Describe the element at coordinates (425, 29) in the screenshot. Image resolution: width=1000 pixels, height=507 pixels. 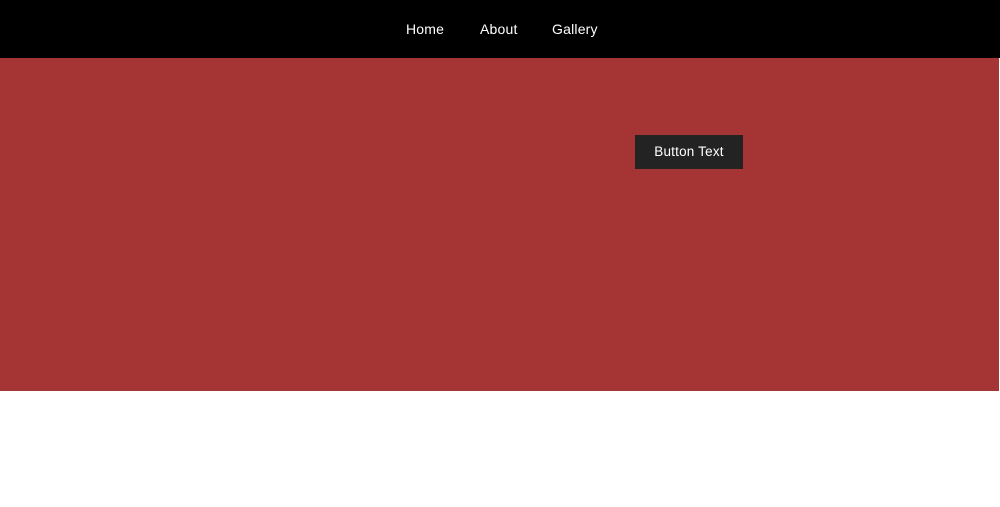
I see `nav-link-home: Home` at that location.